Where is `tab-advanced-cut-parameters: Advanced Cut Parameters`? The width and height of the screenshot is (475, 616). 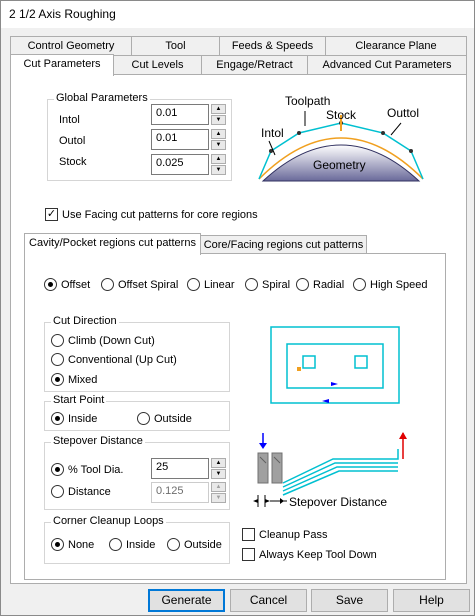
tab-advanced-cut-parameters: Advanced Cut Parameters is located at coordinates (387, 65).